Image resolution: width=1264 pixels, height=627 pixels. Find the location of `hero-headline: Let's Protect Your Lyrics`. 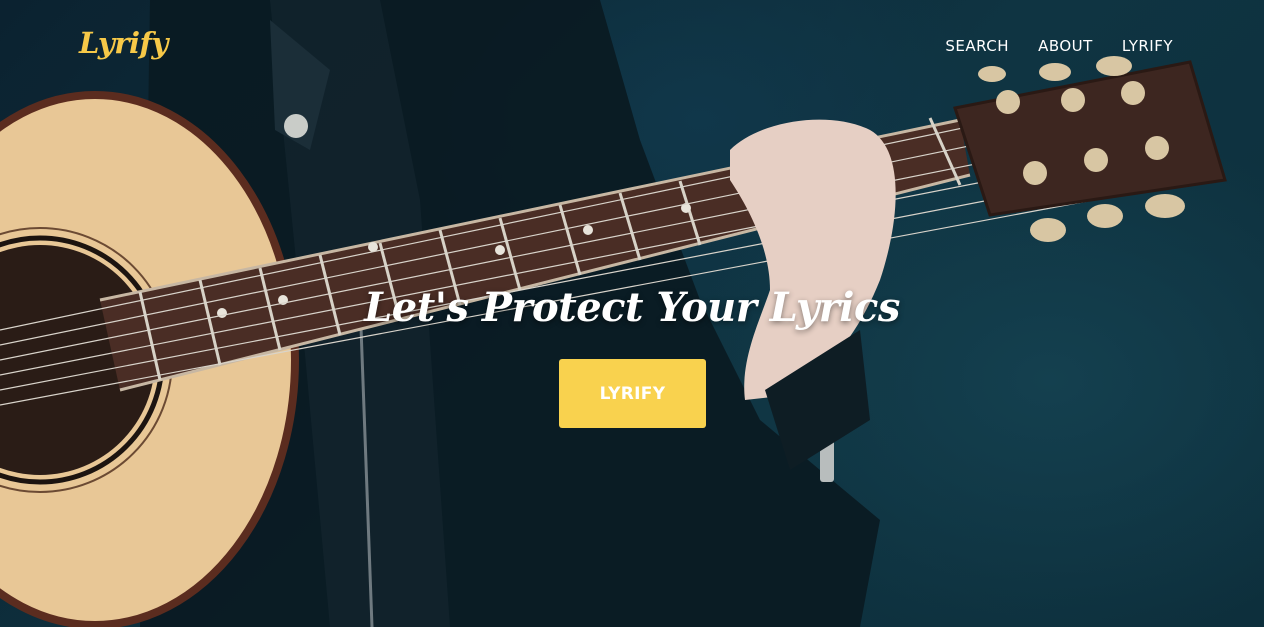

hero-headline: Let's Protect Your Lyrics is located at coordinates (632, 307).